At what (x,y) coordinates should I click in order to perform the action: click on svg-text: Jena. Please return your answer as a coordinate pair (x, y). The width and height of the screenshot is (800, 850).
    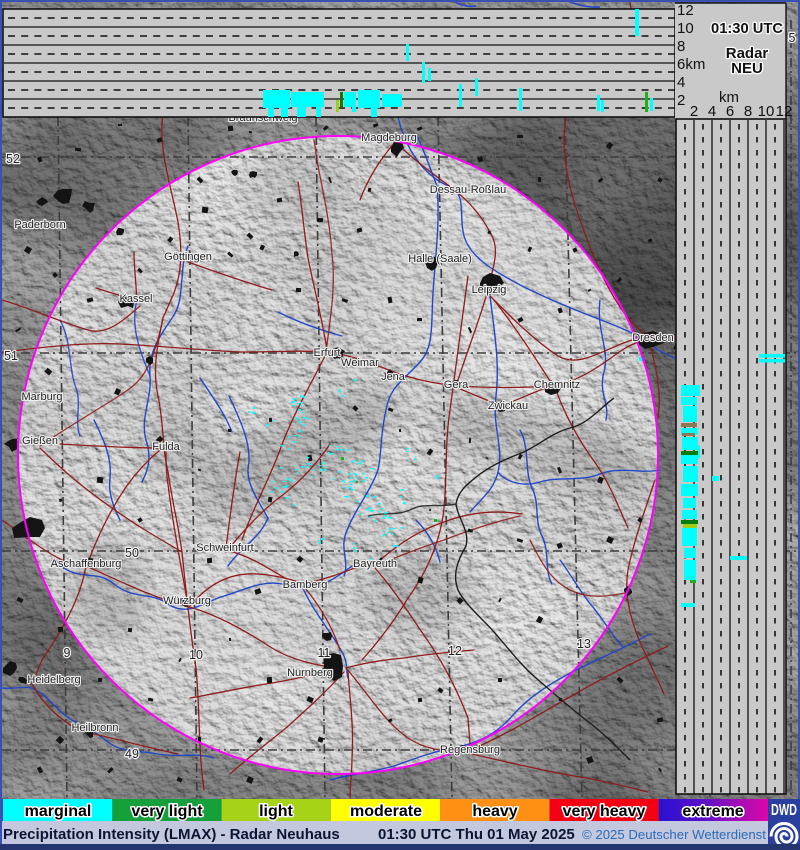
    Looking at the image, I should click on (393, 377).